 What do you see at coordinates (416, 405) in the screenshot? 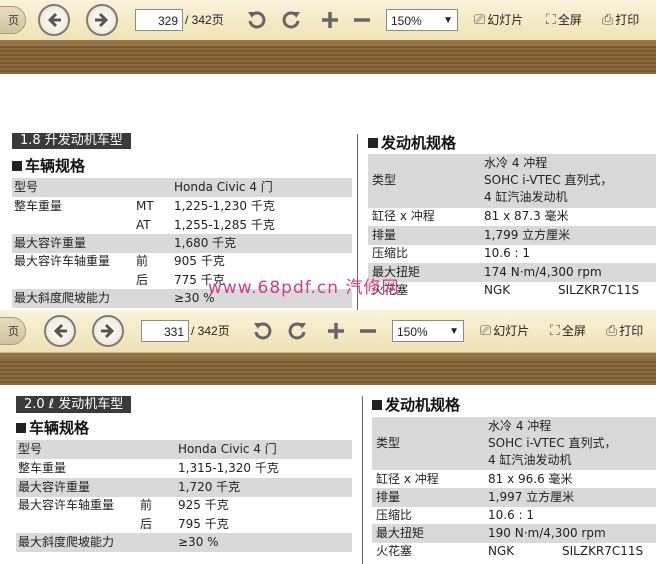
I see `engine-specs-heading: 发动机规格` at bounding box center [416, 405].